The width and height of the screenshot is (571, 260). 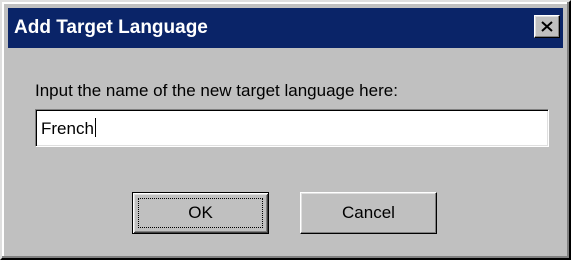 I want to click on close-x-icon, so click(x=547, y=26).